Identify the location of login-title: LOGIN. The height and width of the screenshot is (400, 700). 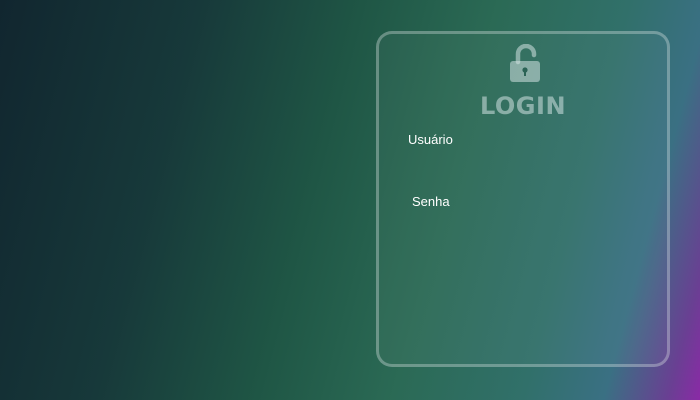
(523, 106).